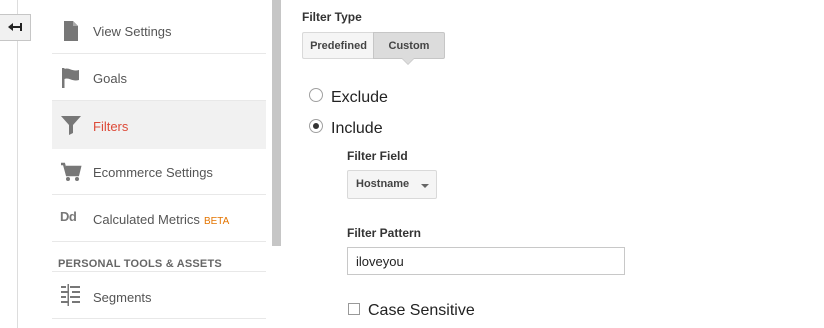  I want to click on sidebar-item-label: Ecommerce Settings, so click(153, 172).